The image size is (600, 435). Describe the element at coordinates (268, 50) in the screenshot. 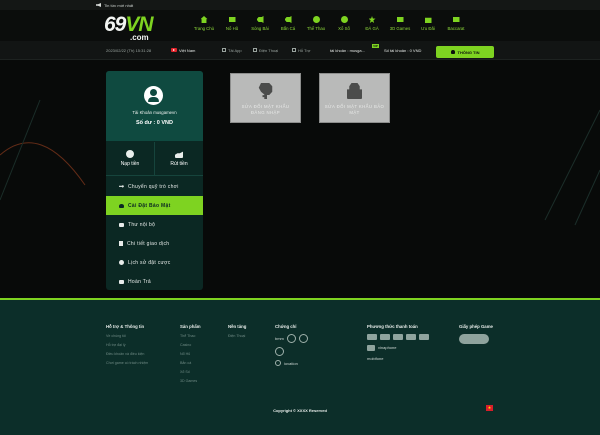

I see `phone-link: Điện Thoại` at that location.